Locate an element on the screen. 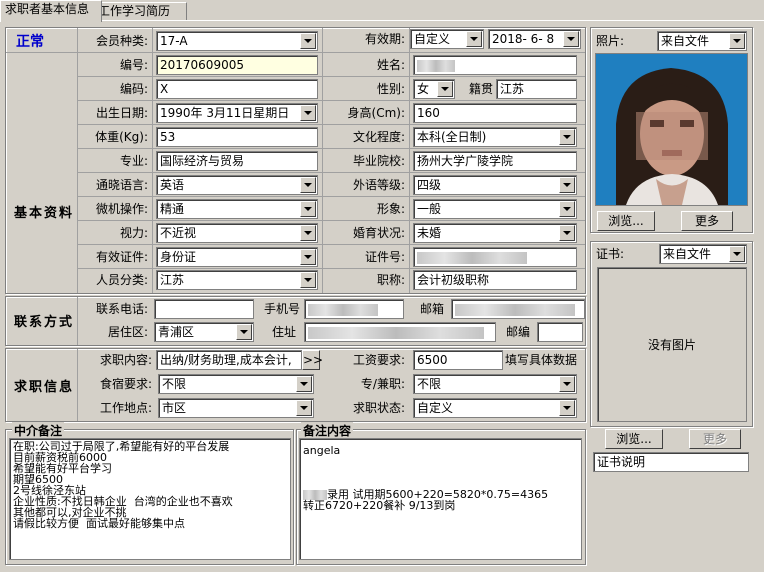 The image size is (764, 572). job-content-input: 出纳/财务助理,成本会计, is located at coordinates (229, 360).